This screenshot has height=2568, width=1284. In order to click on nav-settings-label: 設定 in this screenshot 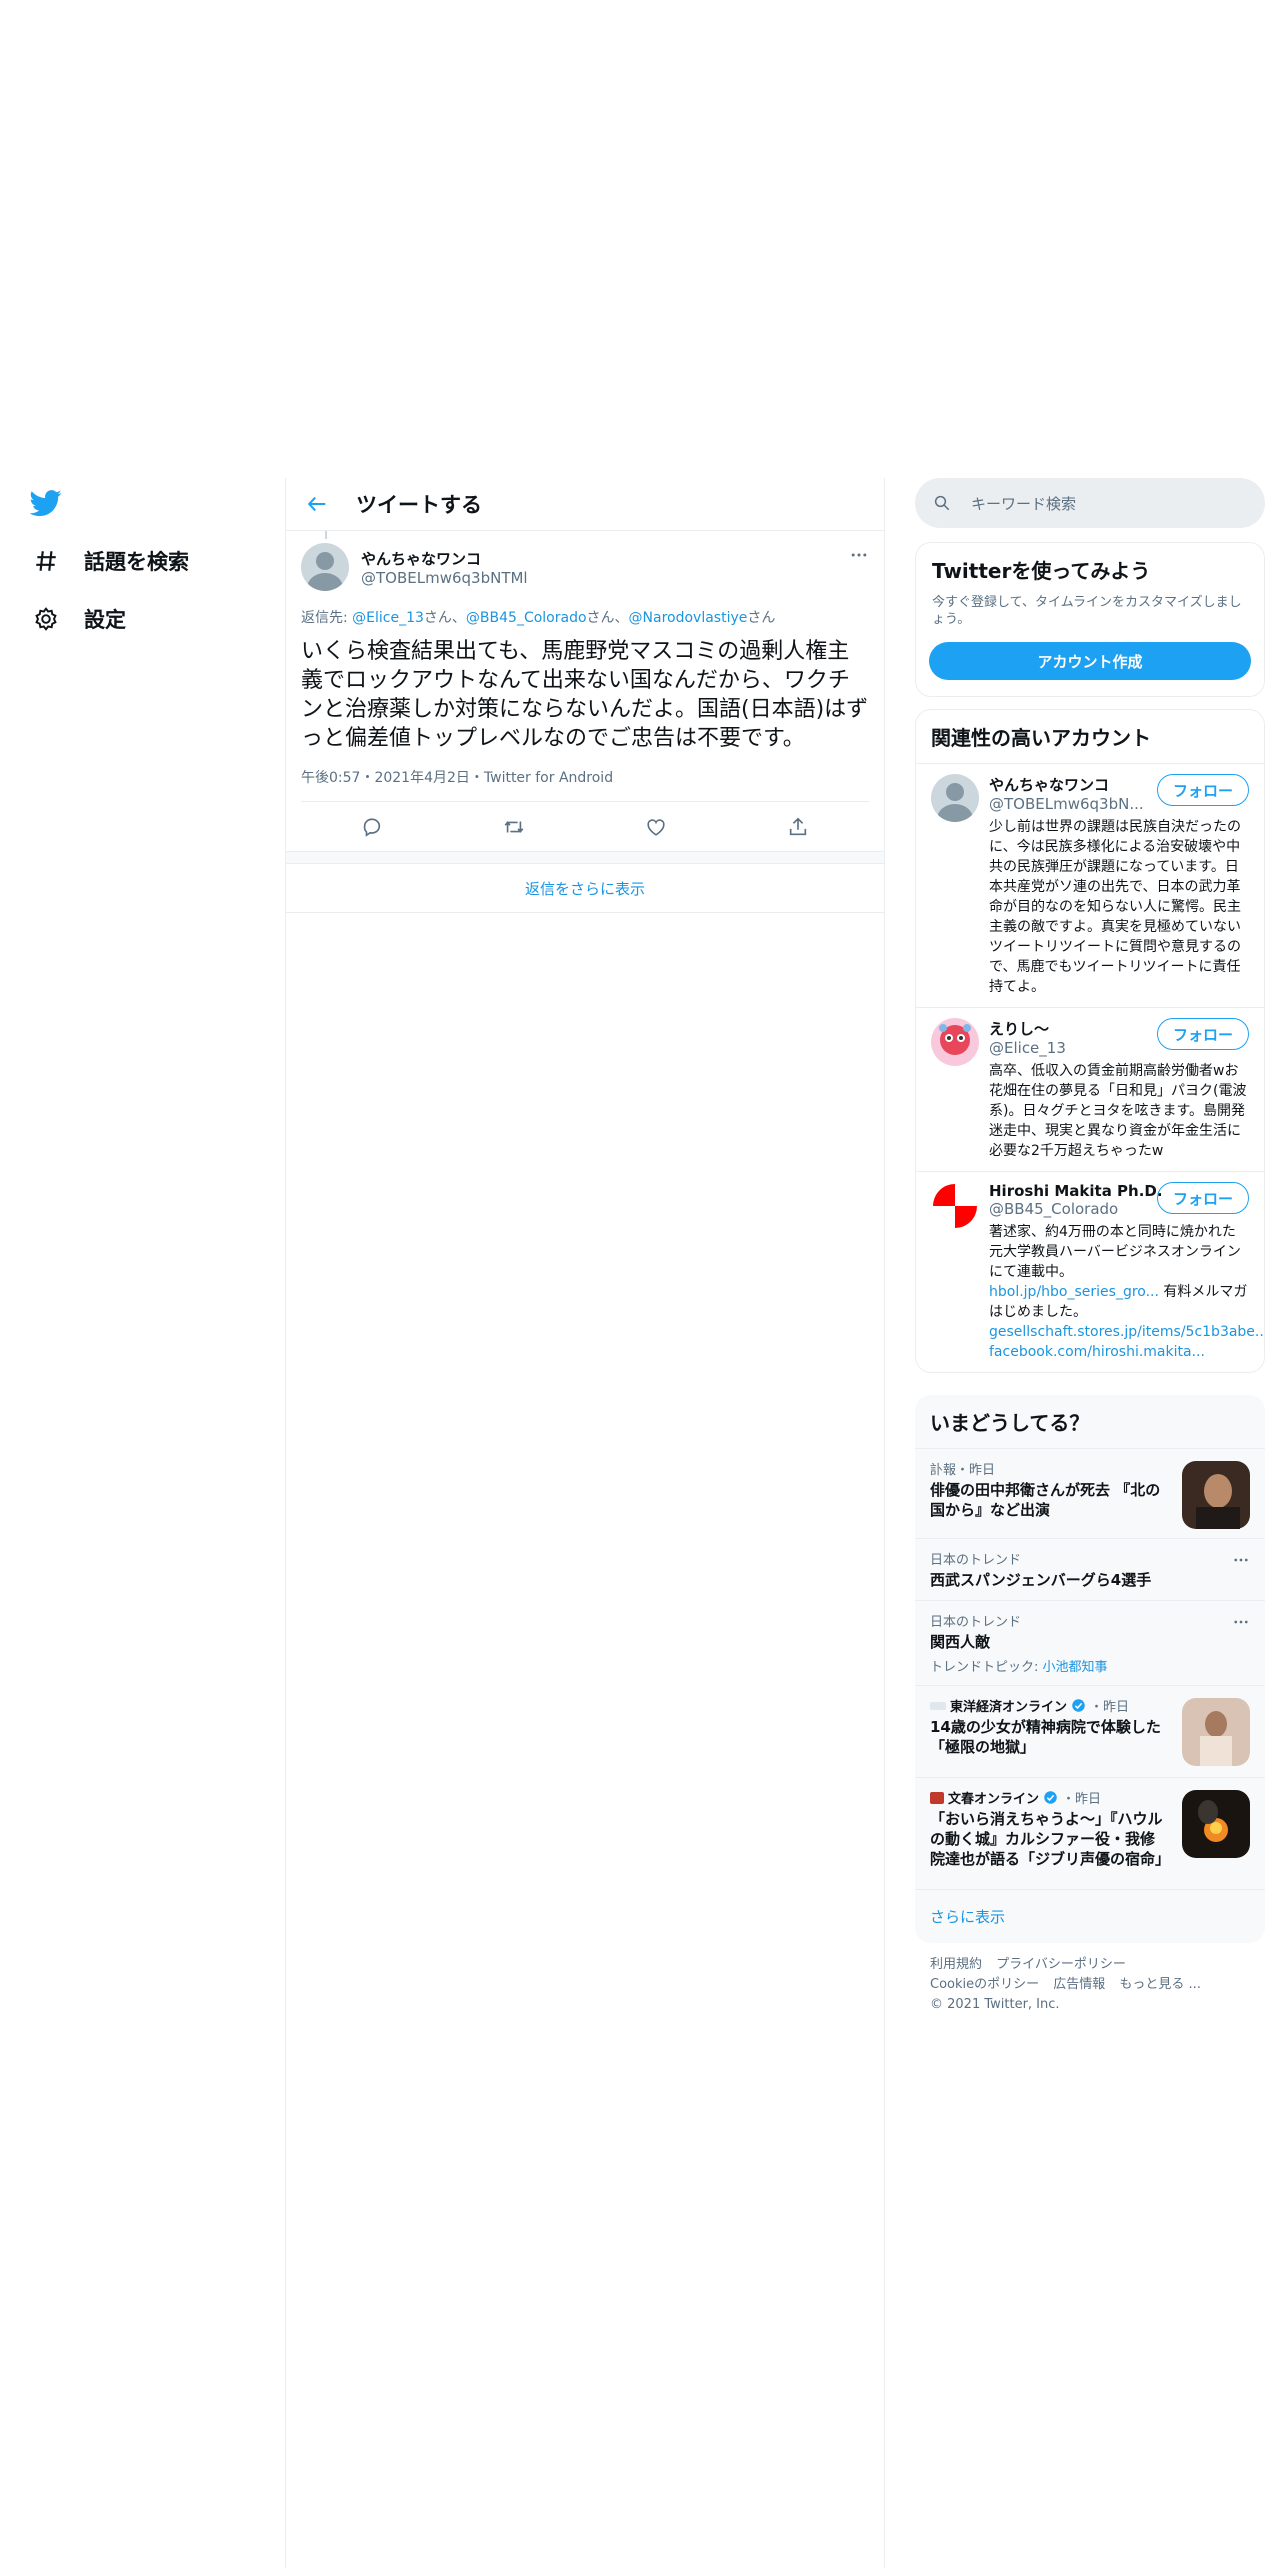, I will do `click(105, 620)`.